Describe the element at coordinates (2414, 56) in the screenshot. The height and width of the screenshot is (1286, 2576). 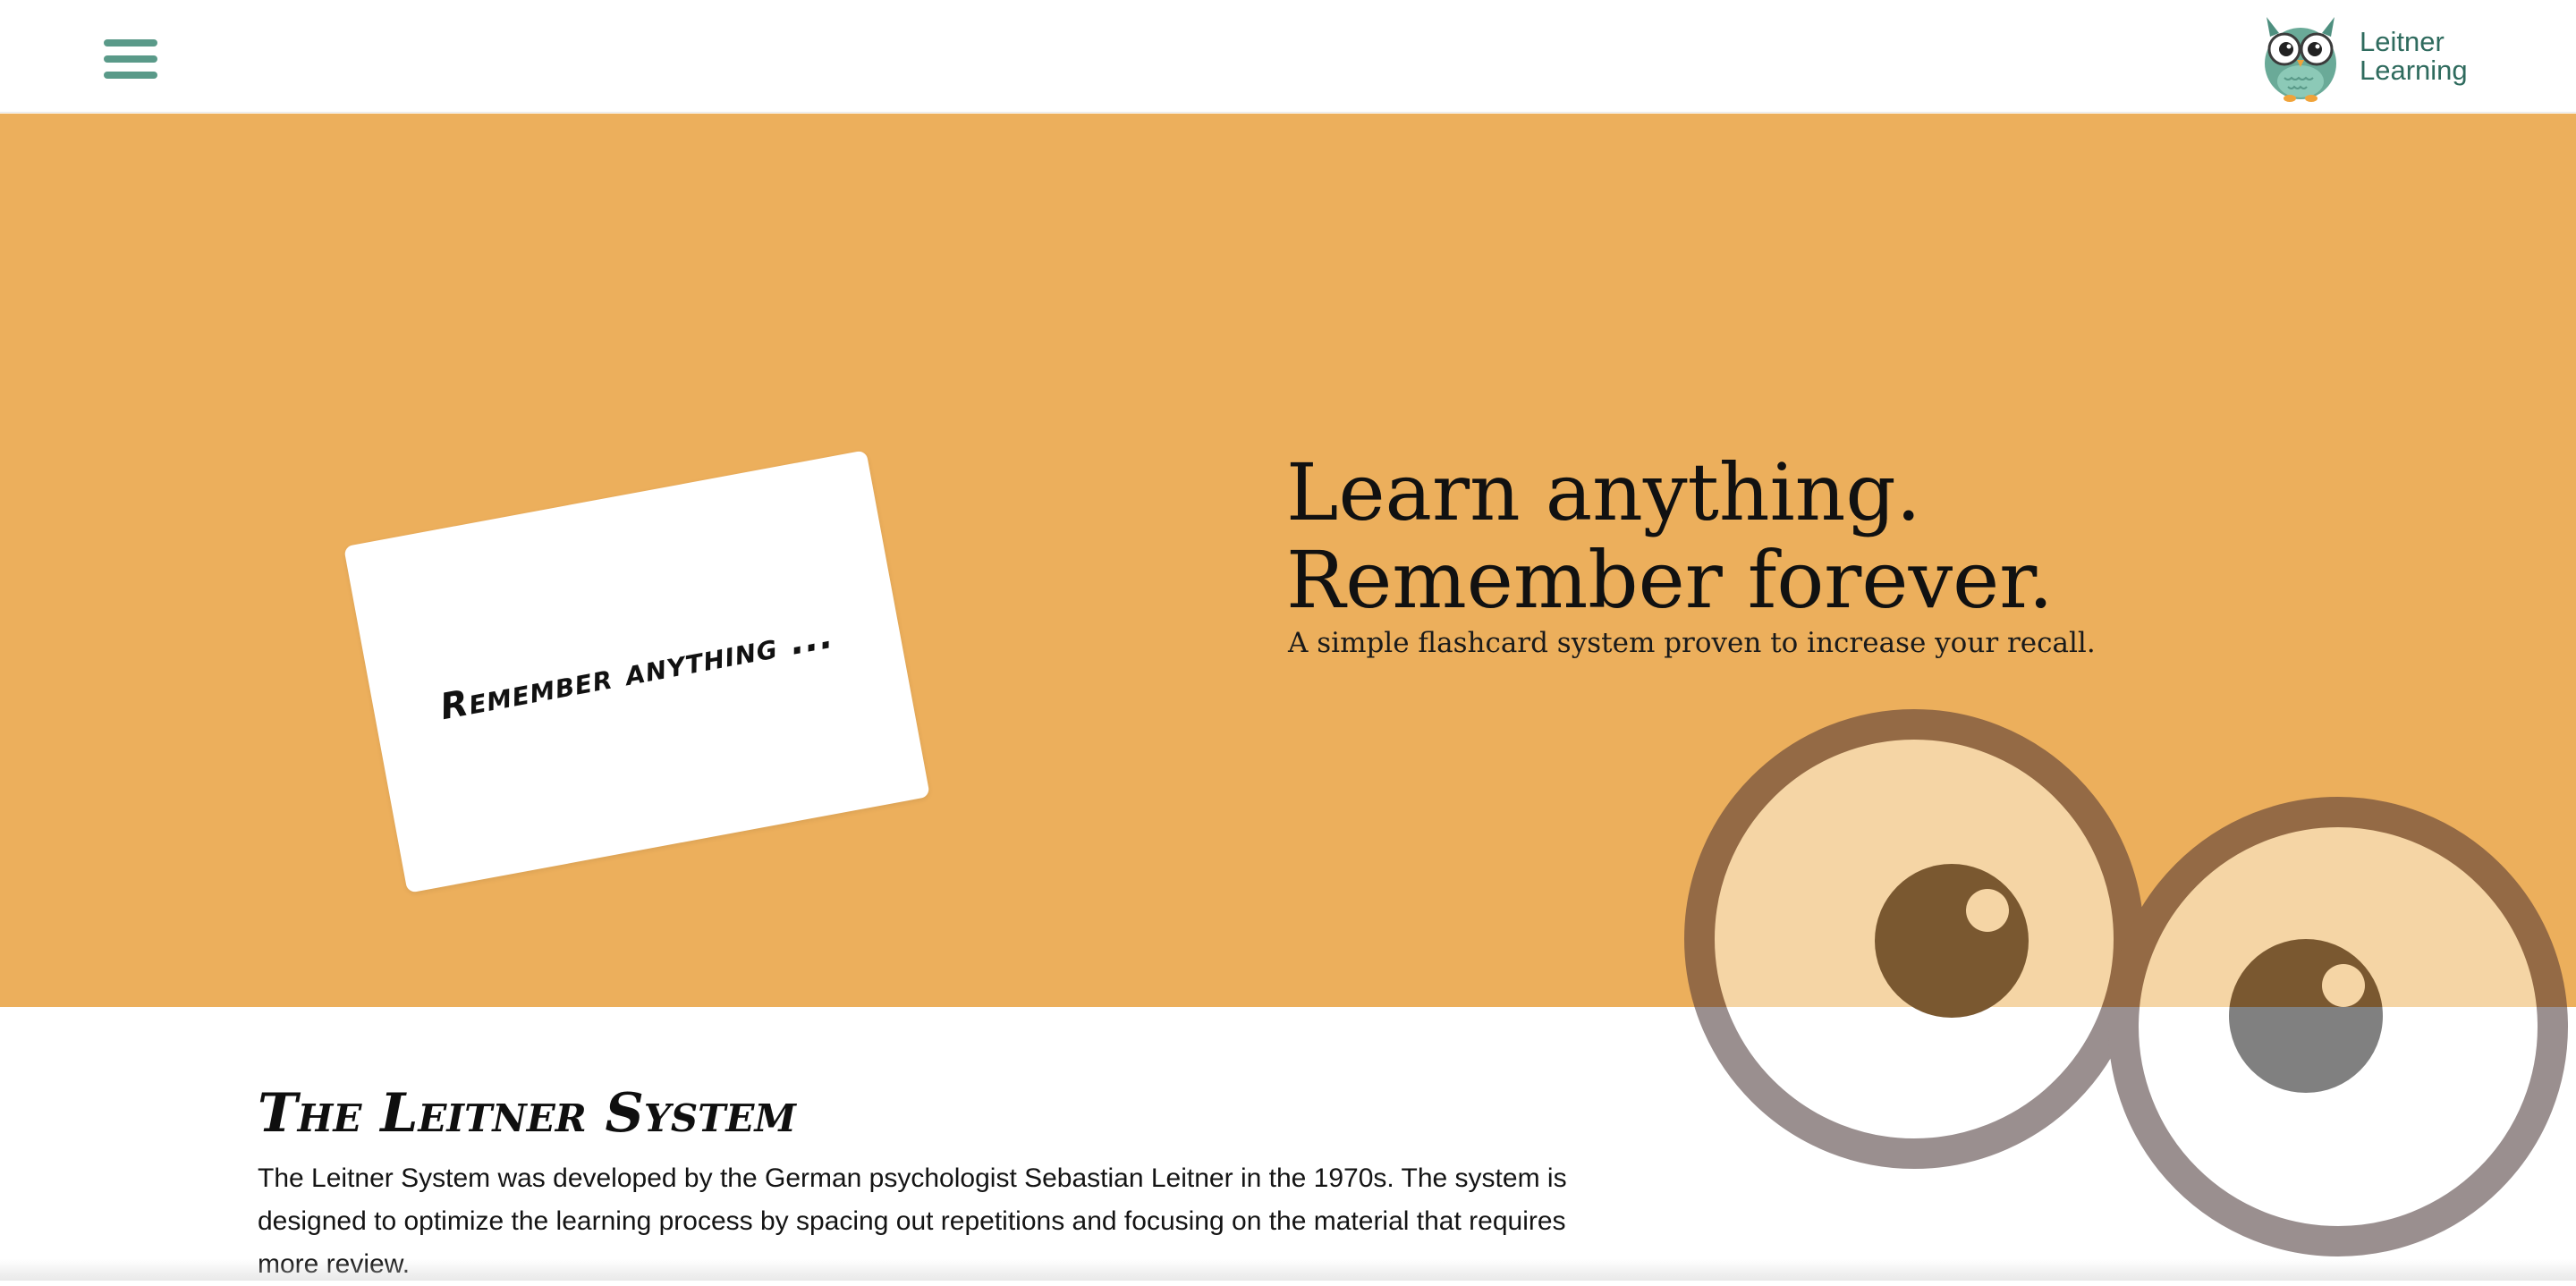
I see `brand-name: Leitner Learning` at that location.